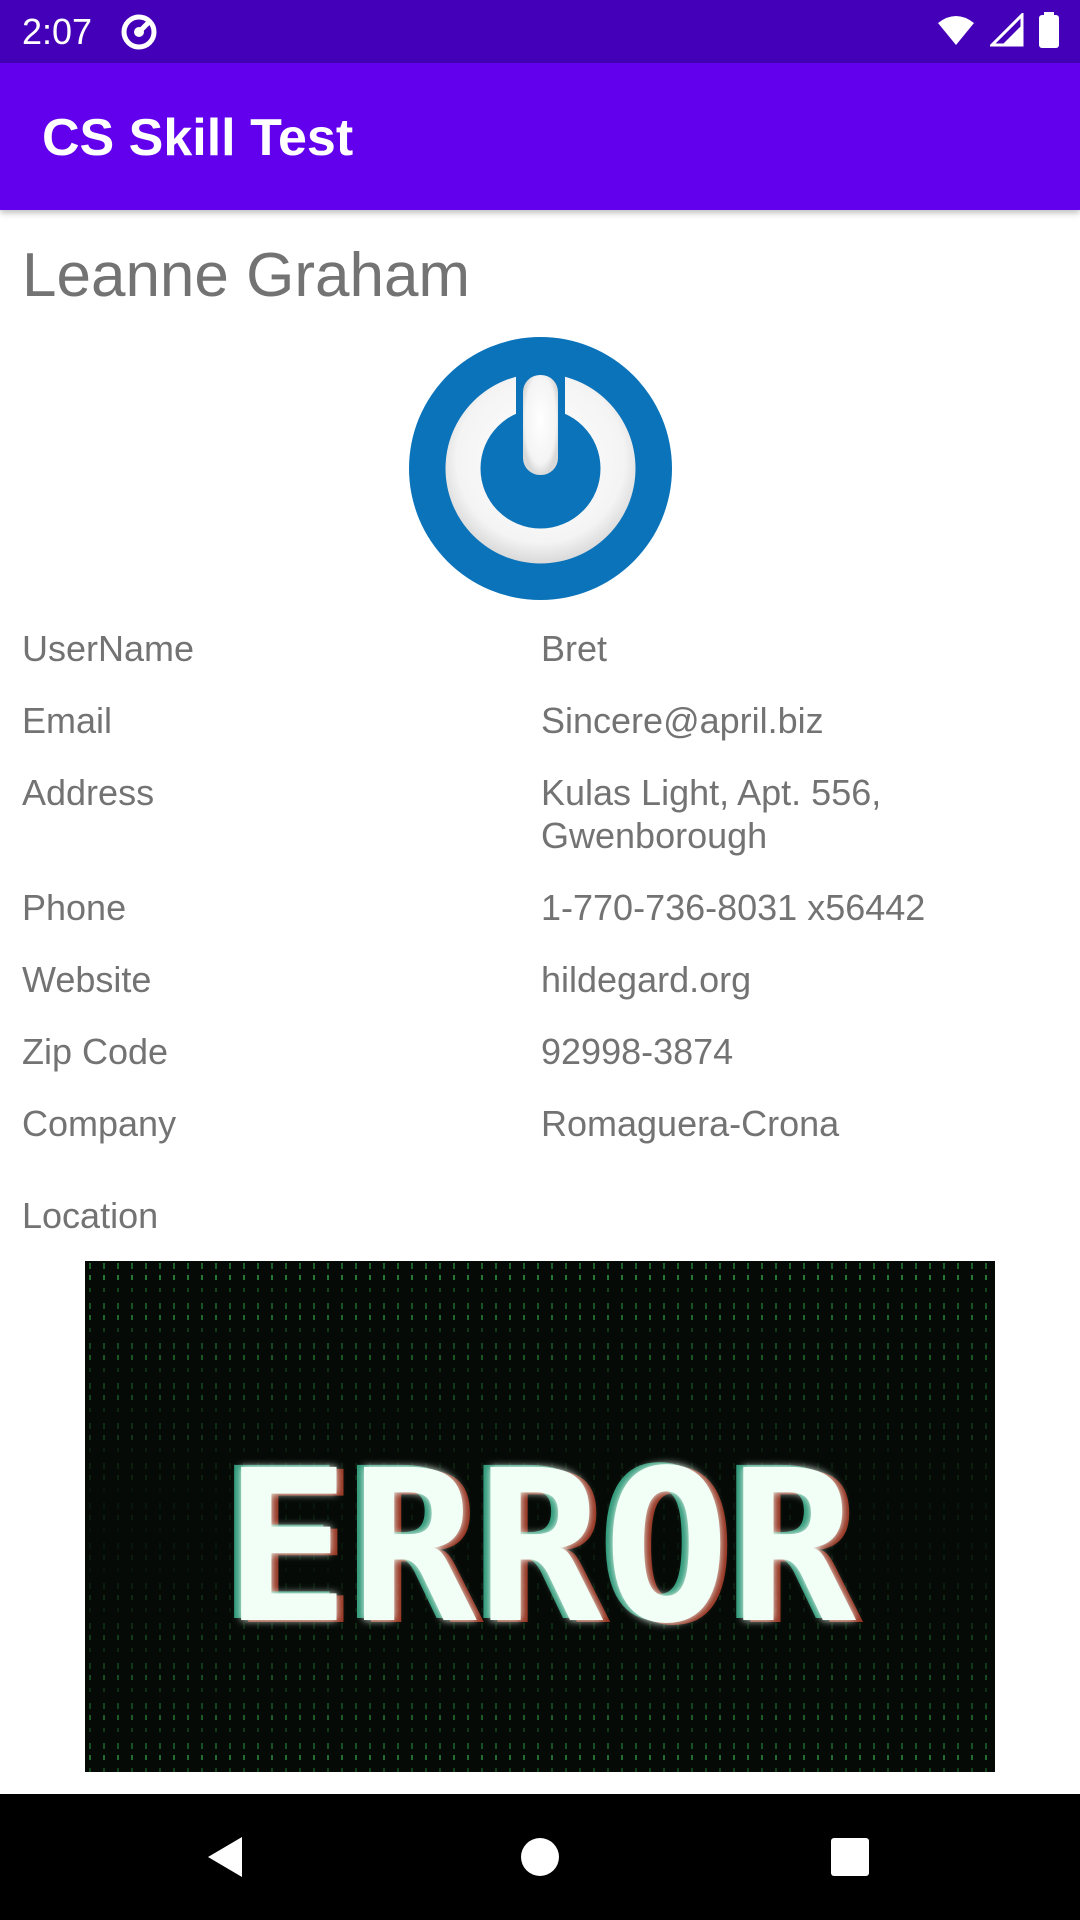  I want to click on wifi-icon, so click(956, 30).